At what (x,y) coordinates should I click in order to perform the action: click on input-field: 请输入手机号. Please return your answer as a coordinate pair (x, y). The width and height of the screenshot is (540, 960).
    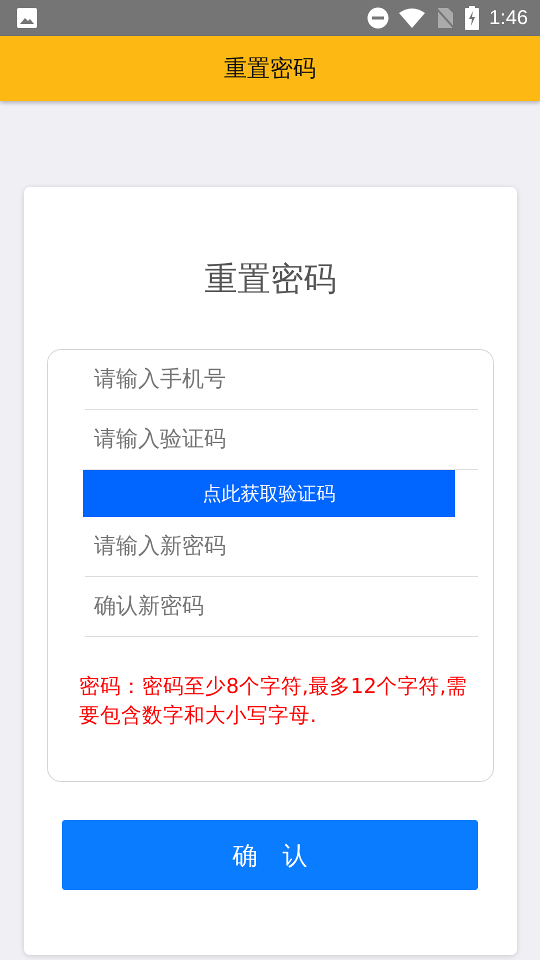
    Looking at the image, I should click on (281, 380).